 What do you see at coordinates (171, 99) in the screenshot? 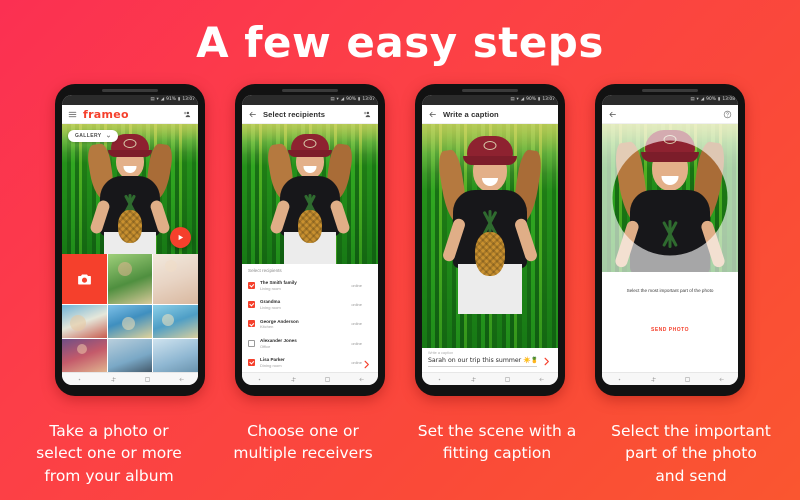
I see `battery-percent: 91%` at bounding box center [171, 99].